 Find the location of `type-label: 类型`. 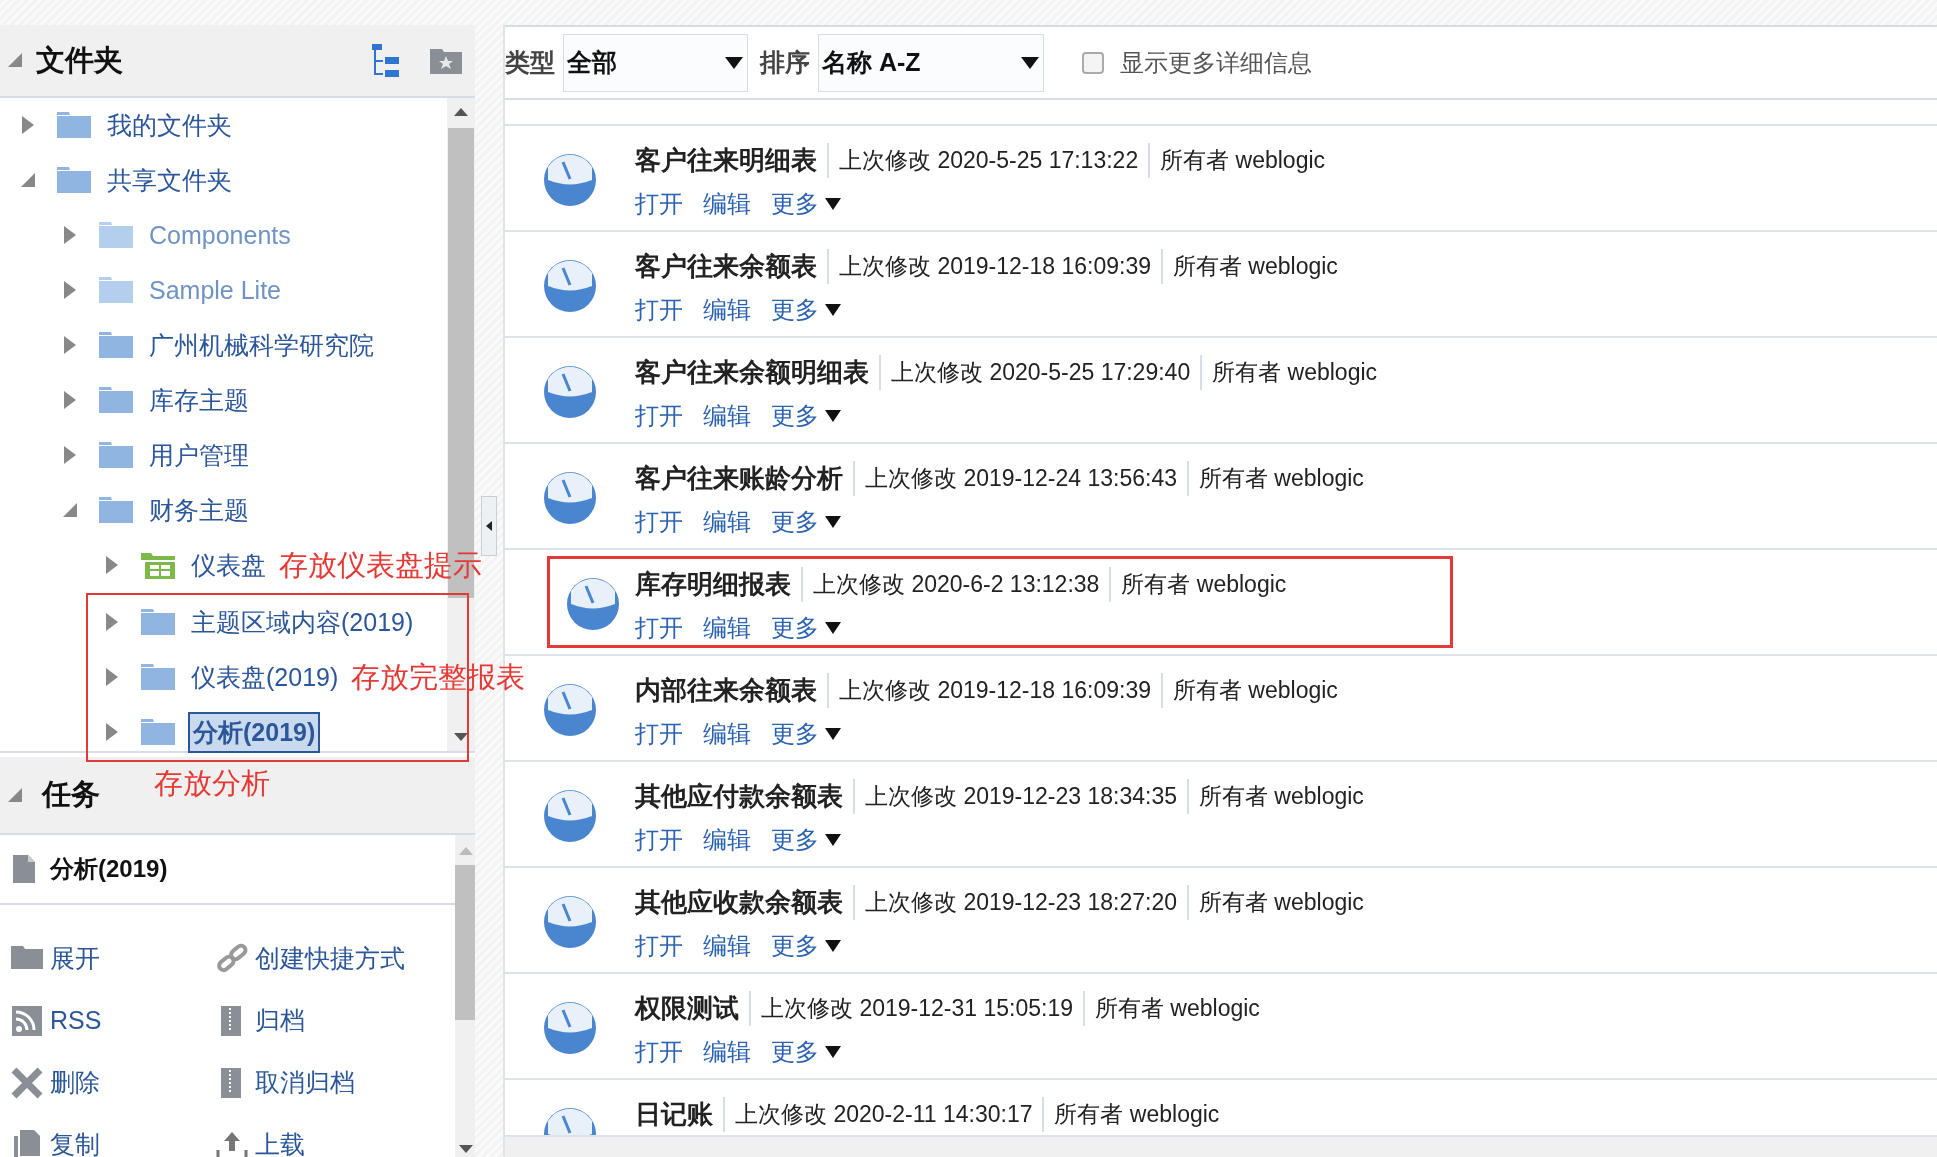

type-label: 类型 is located at coordinates (530, 62).